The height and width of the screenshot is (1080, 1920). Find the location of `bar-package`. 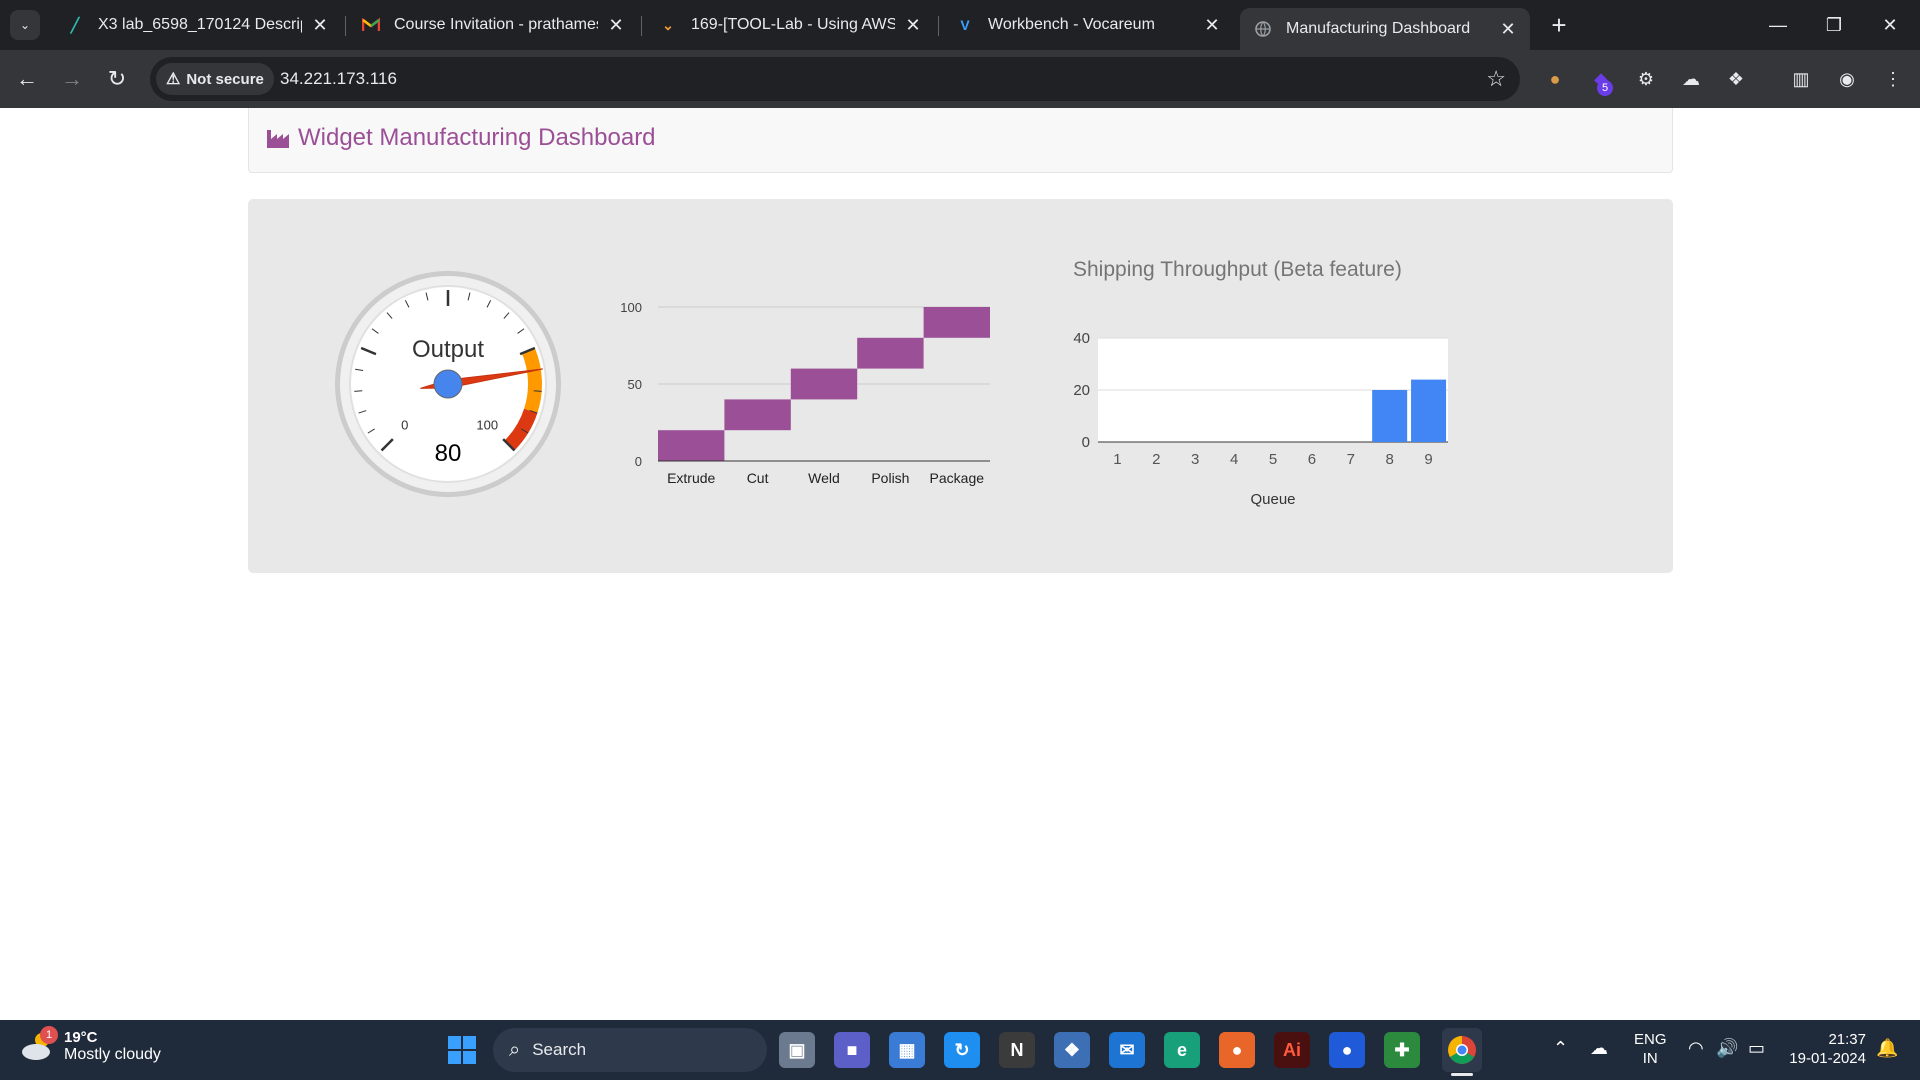

bar-package is located at coordinates (956, 322).